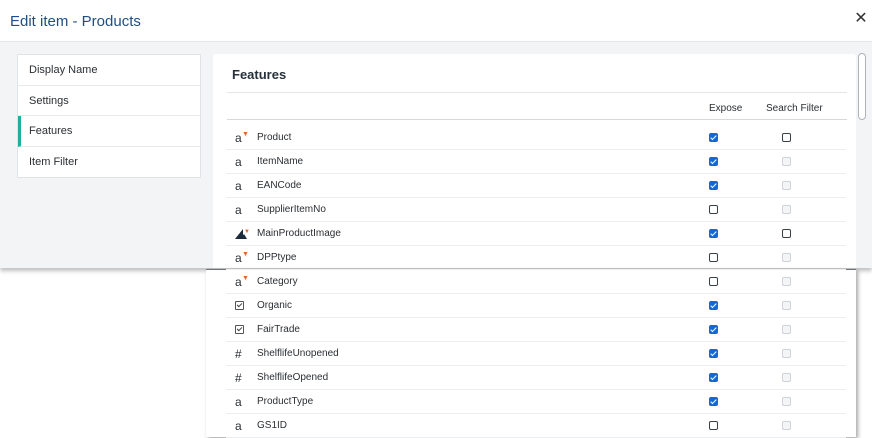 This screenshot has height=438, width=872. I want to click on table-row: a ▼ Product, so click(536, 138).